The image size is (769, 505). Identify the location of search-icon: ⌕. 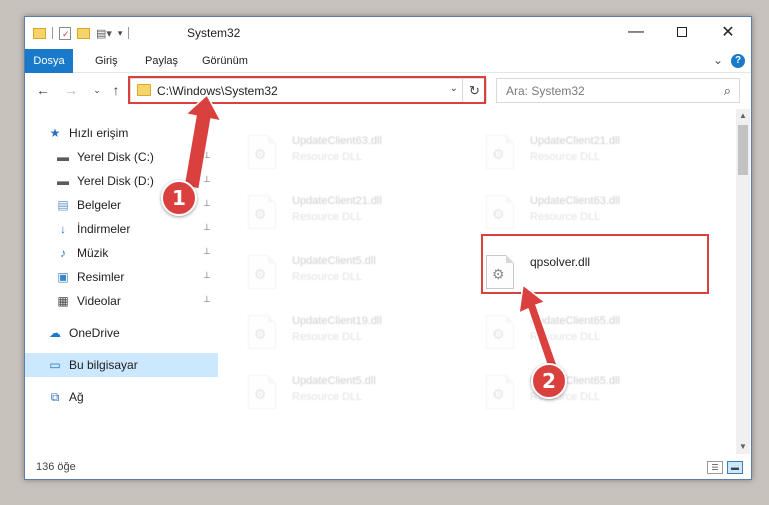
(727, 91).